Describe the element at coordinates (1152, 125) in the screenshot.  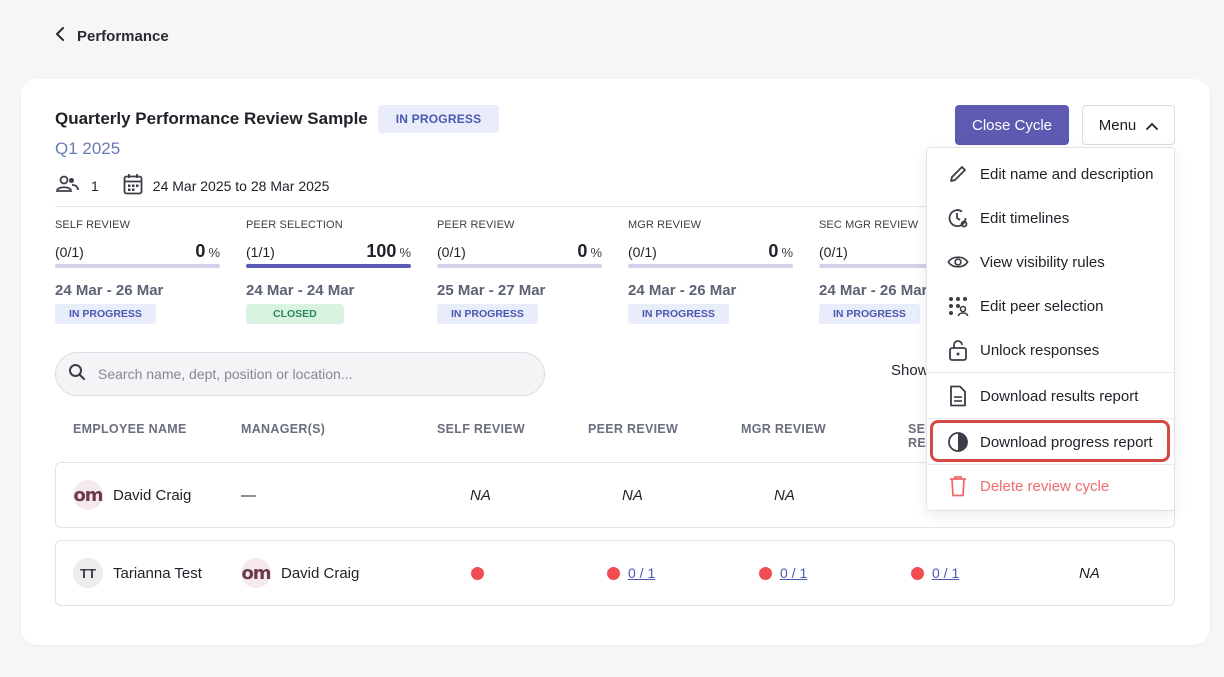
I see `chevron-up-icon` at that location.